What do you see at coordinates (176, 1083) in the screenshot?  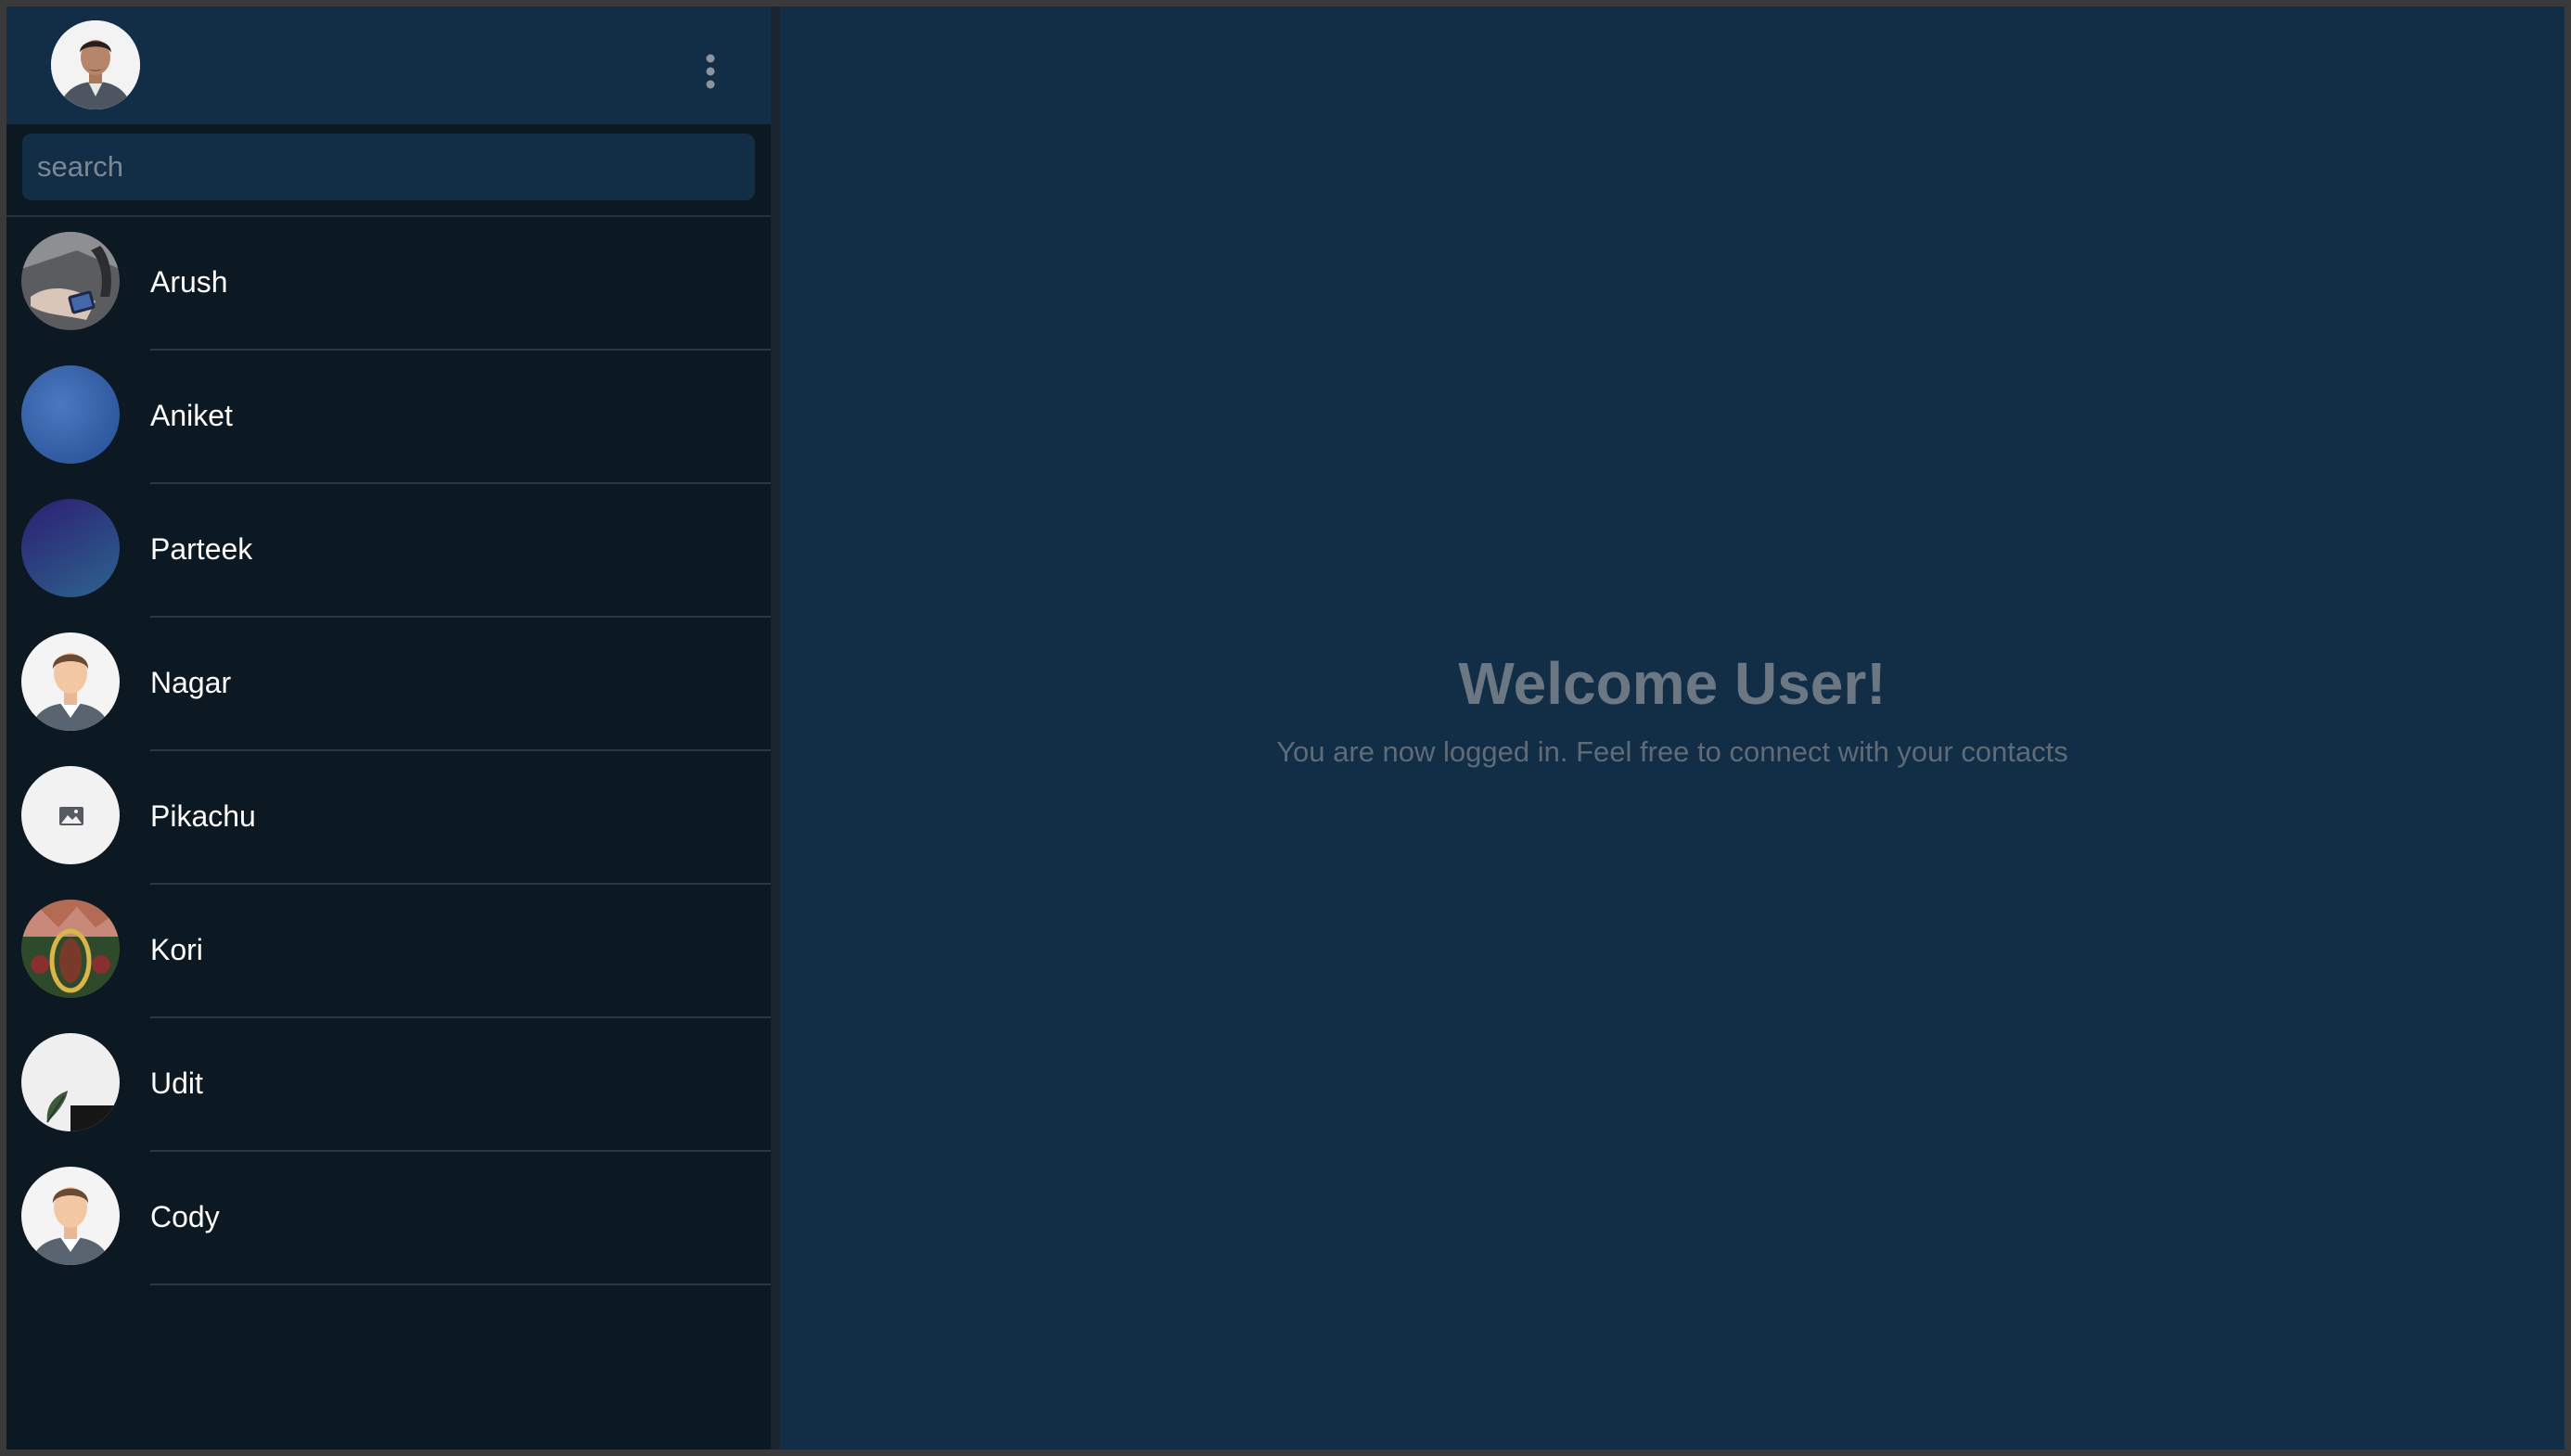 I see `contact-name: Udit` at bounding box center [176, 1083].